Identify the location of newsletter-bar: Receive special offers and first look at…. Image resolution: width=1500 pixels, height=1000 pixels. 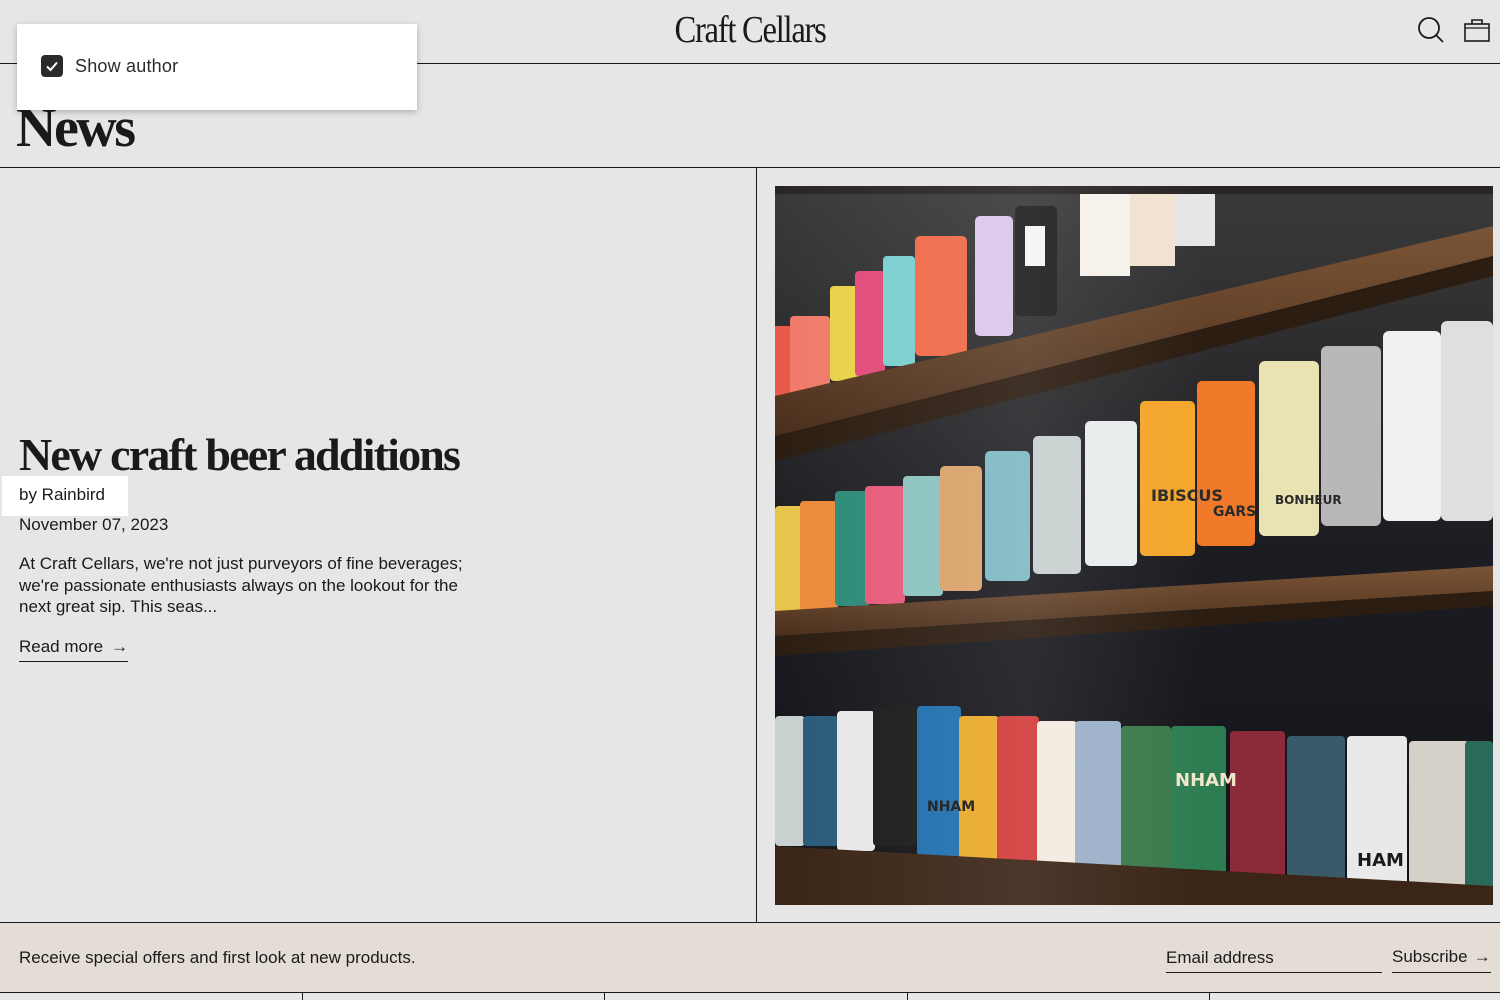
(750, 958).